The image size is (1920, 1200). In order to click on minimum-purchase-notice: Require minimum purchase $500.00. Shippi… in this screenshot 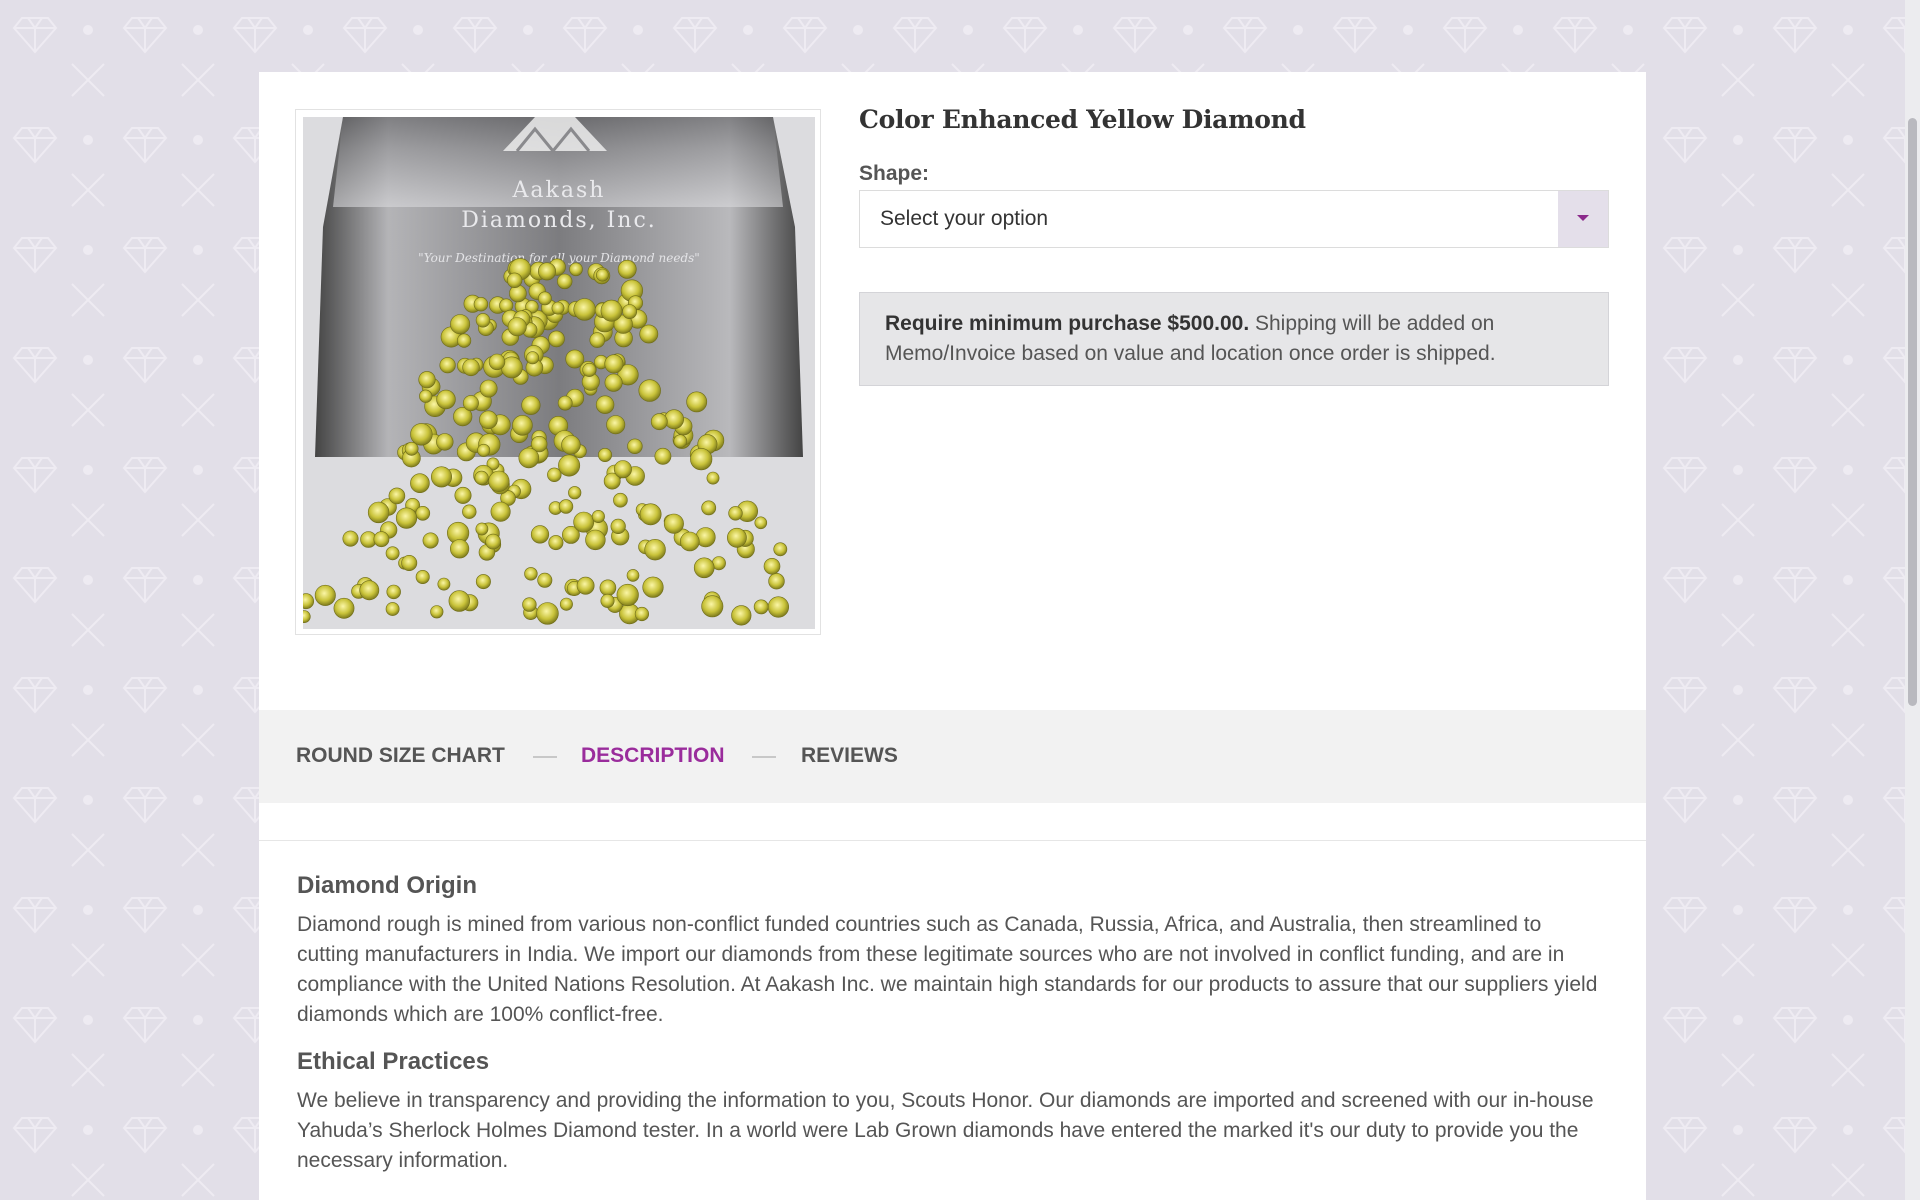, I will do `click(1234, 339)`.